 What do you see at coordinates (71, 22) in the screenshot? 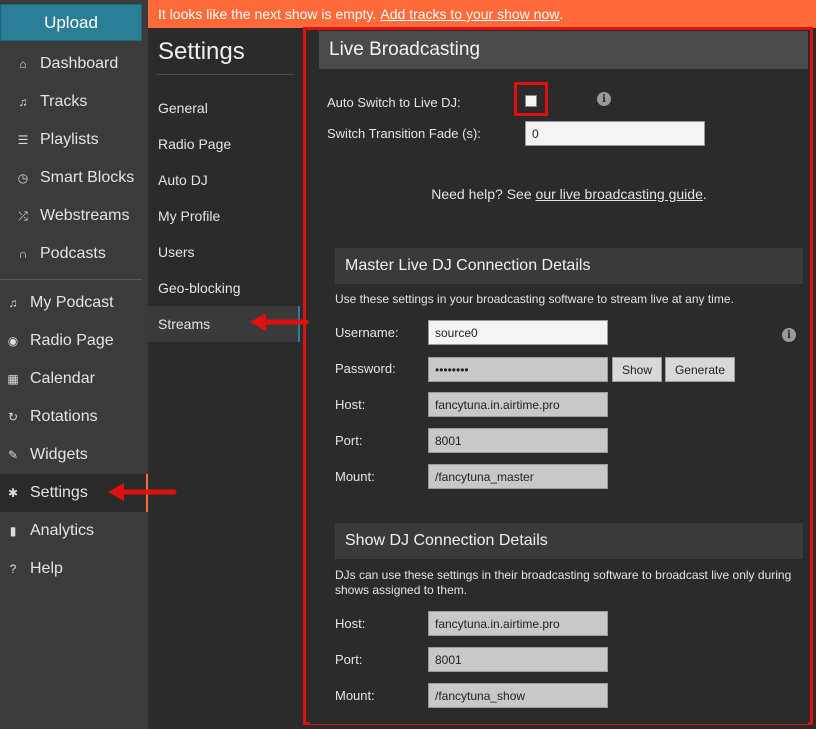
I see `upload-button: Upload` at bounding box center [71, 22].